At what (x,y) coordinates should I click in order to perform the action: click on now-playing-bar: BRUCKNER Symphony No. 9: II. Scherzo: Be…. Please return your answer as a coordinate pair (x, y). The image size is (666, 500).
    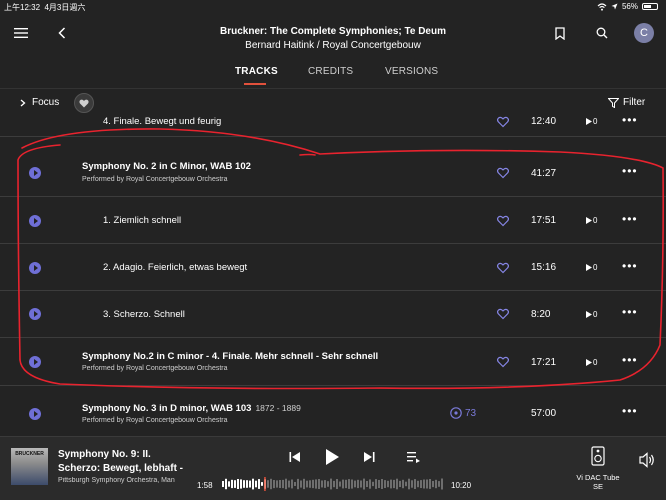
    Looking at the image, I should click on (333, 468).